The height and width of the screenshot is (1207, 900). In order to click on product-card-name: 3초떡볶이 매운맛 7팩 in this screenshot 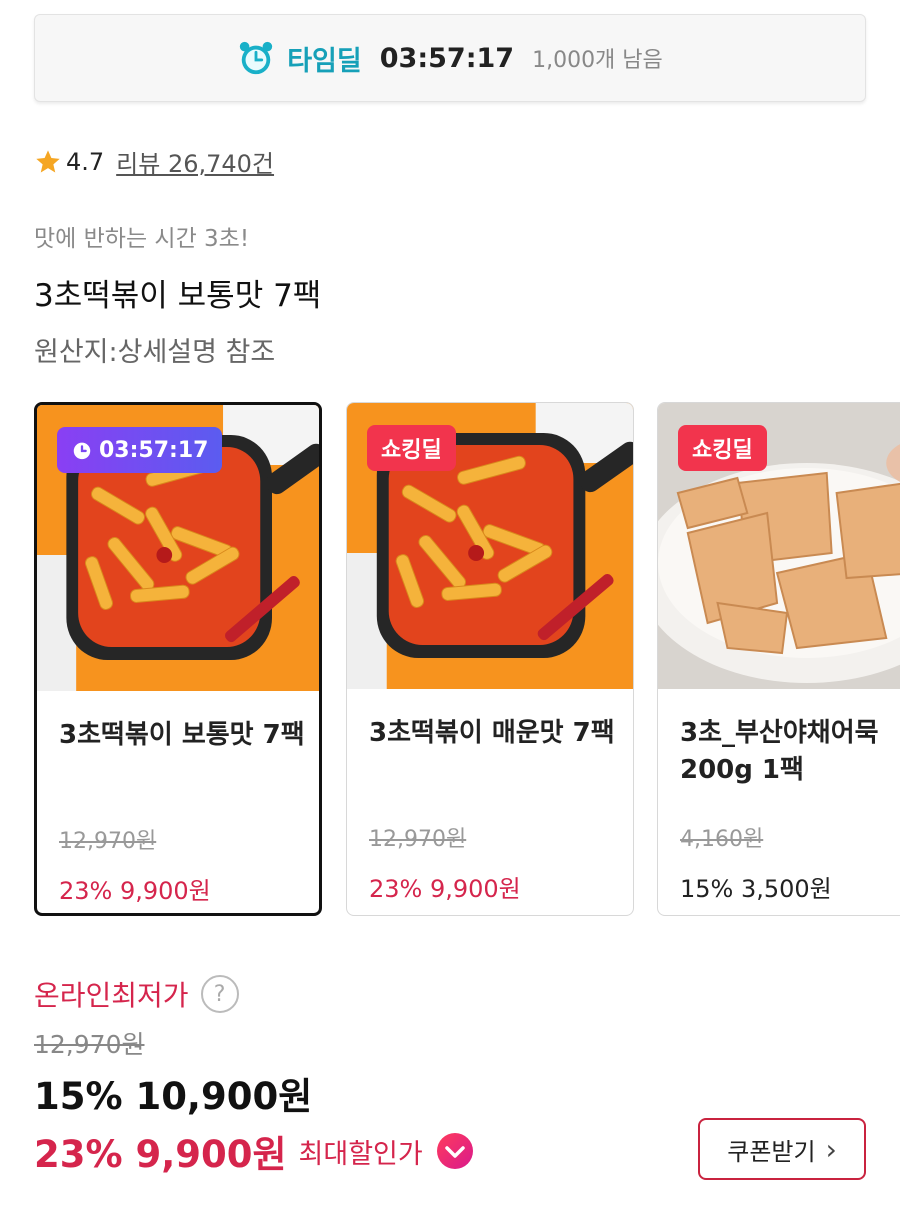, I will do `click(492, 733)`.